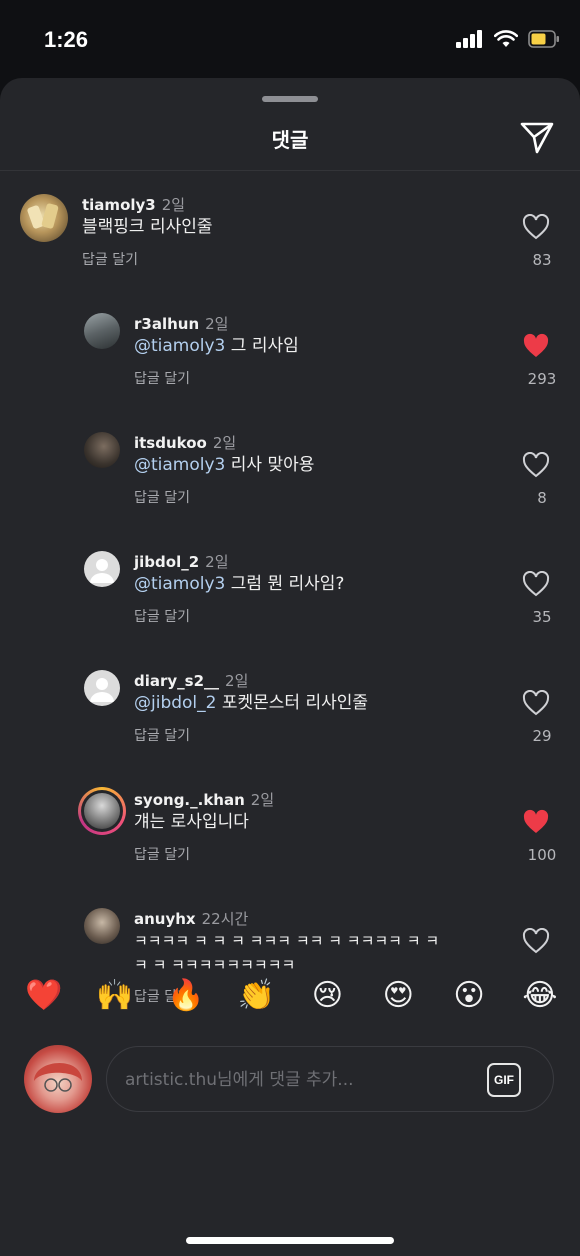 This screenshot has width=580, height=1256. I want to click on username: tiamoly3, so click(119, 205).